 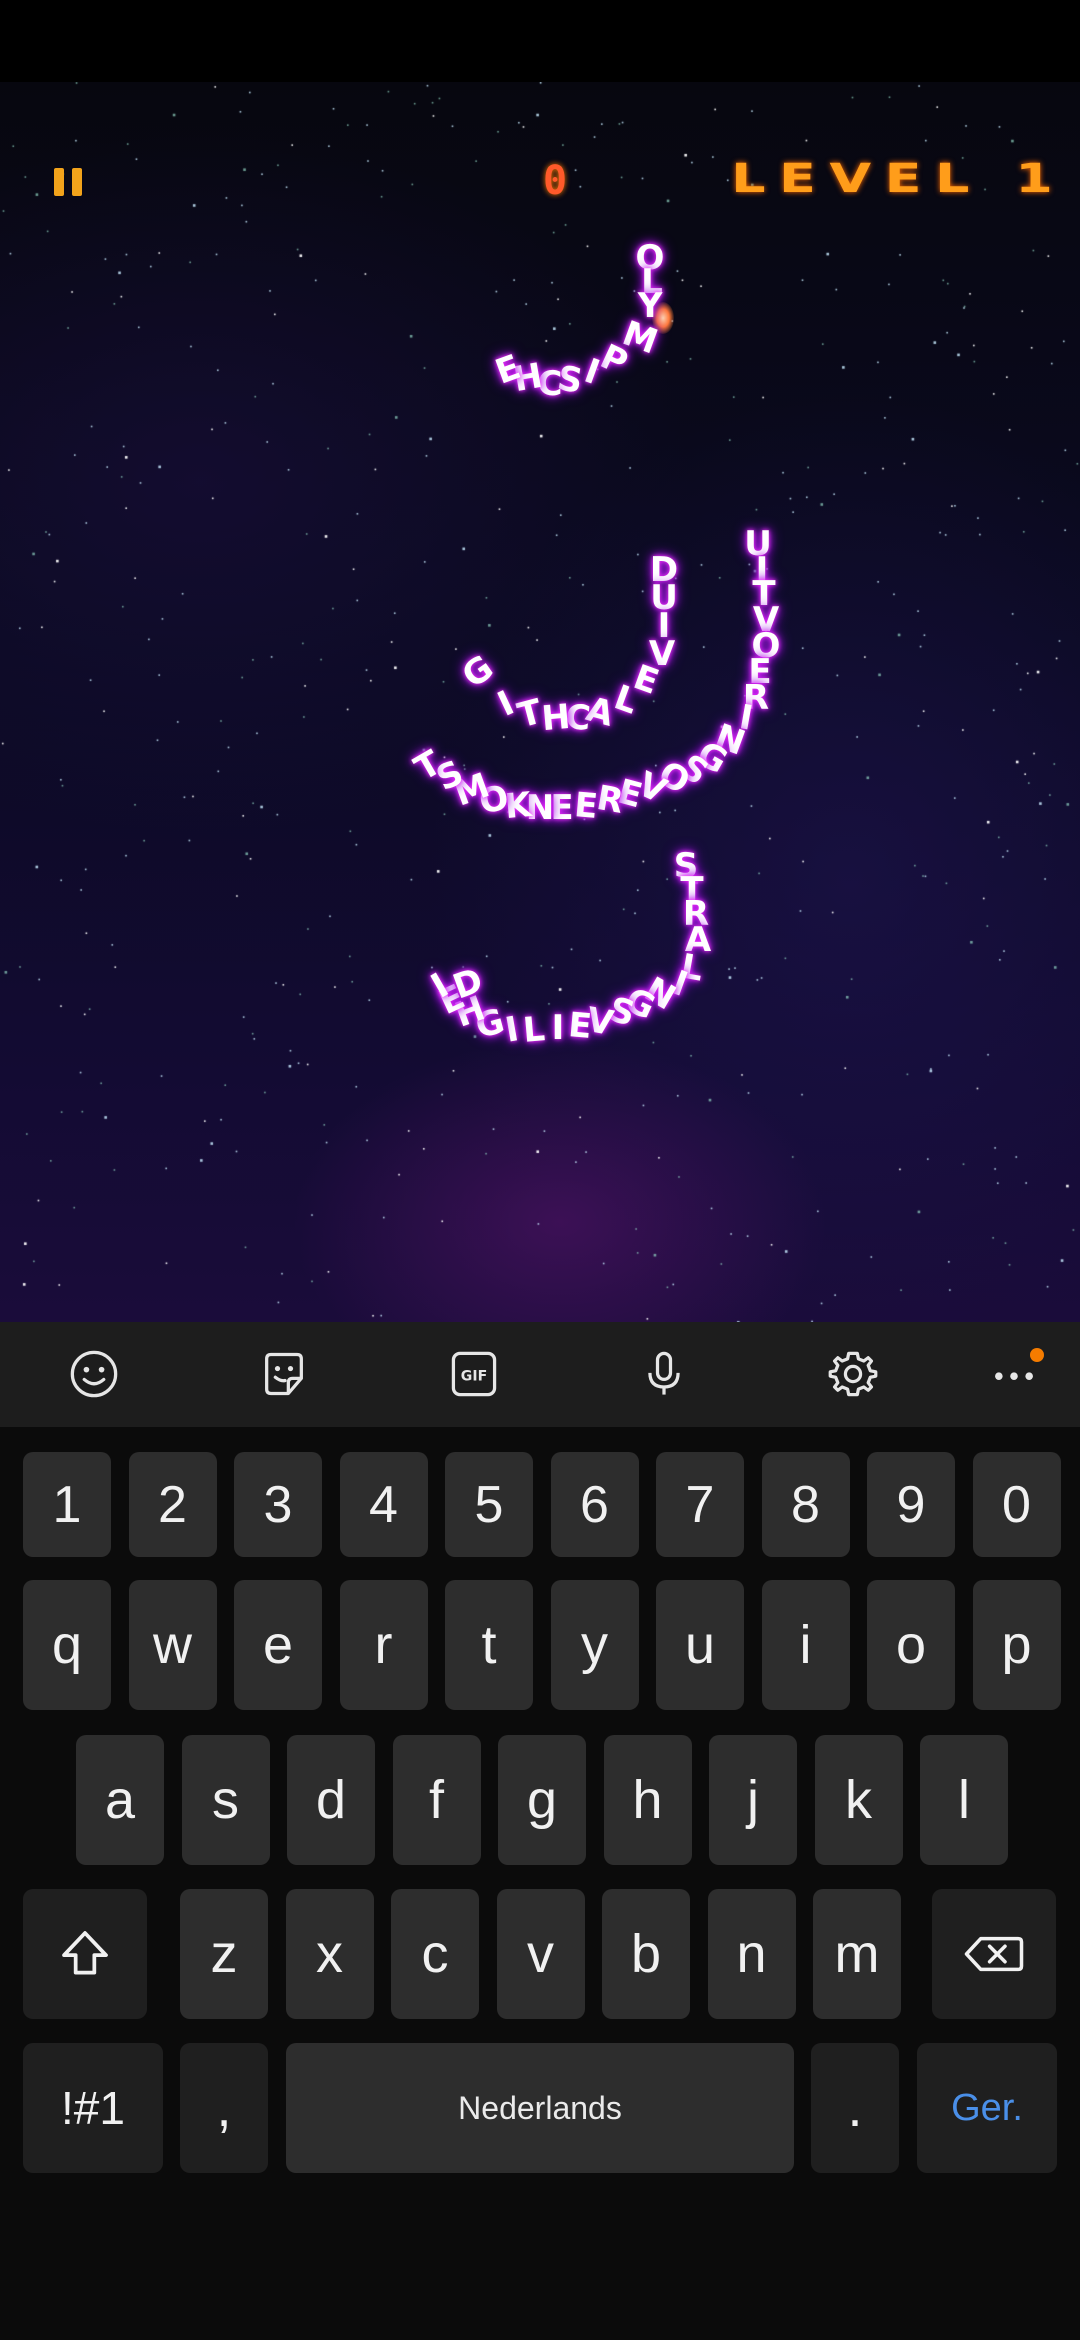 I want to click on sticker-icon, so click(x=284, y=1374).